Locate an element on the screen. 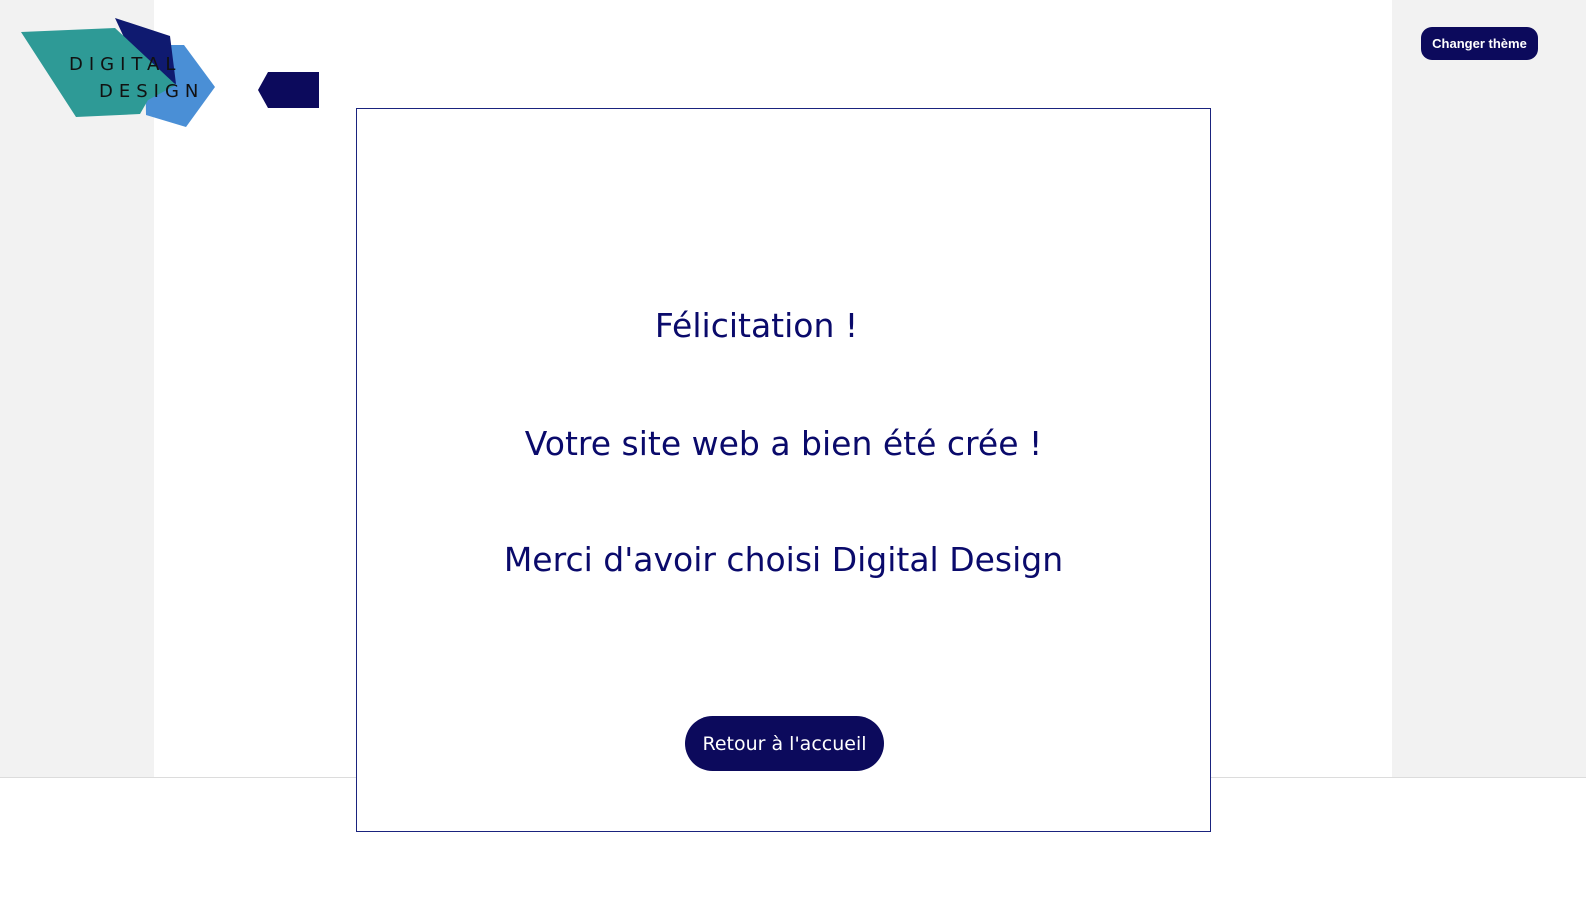 This screenshot has width=1586, height=901. success-title: Félicitation ! is located at coordinates (756, 325).